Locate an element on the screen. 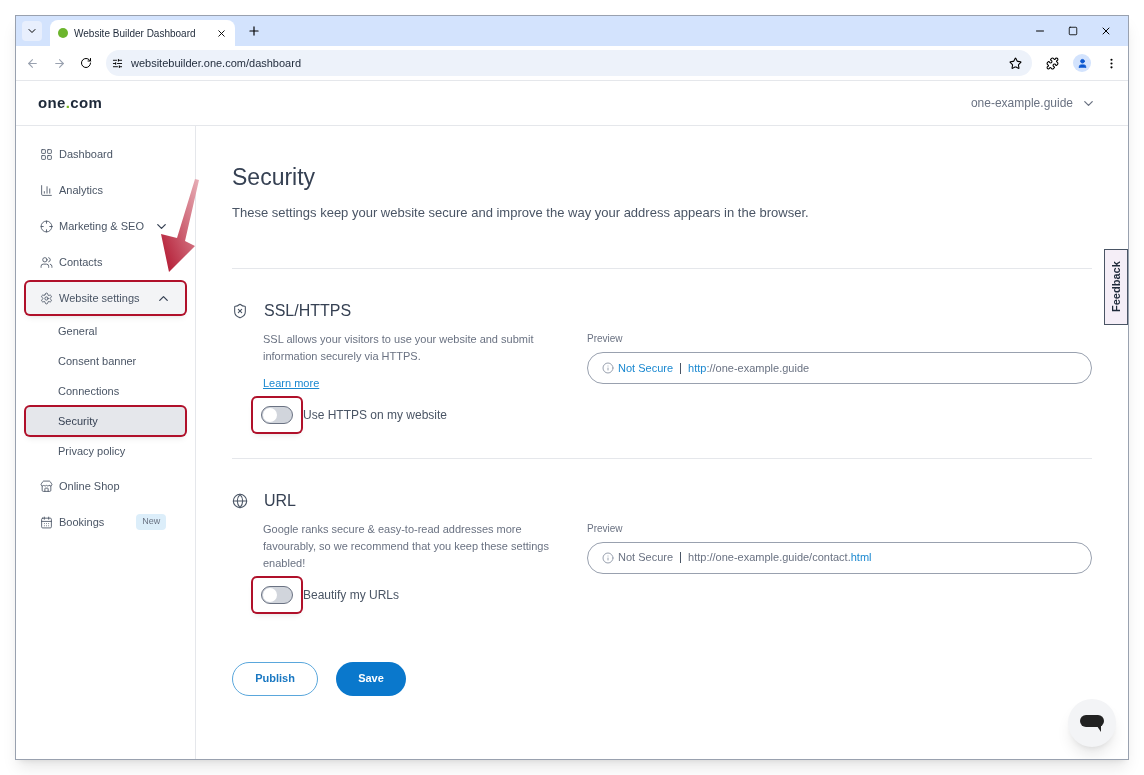 This screenshot has width=1144, height=775. sidebar-item: Contacts is located at coordinates (71, 262).